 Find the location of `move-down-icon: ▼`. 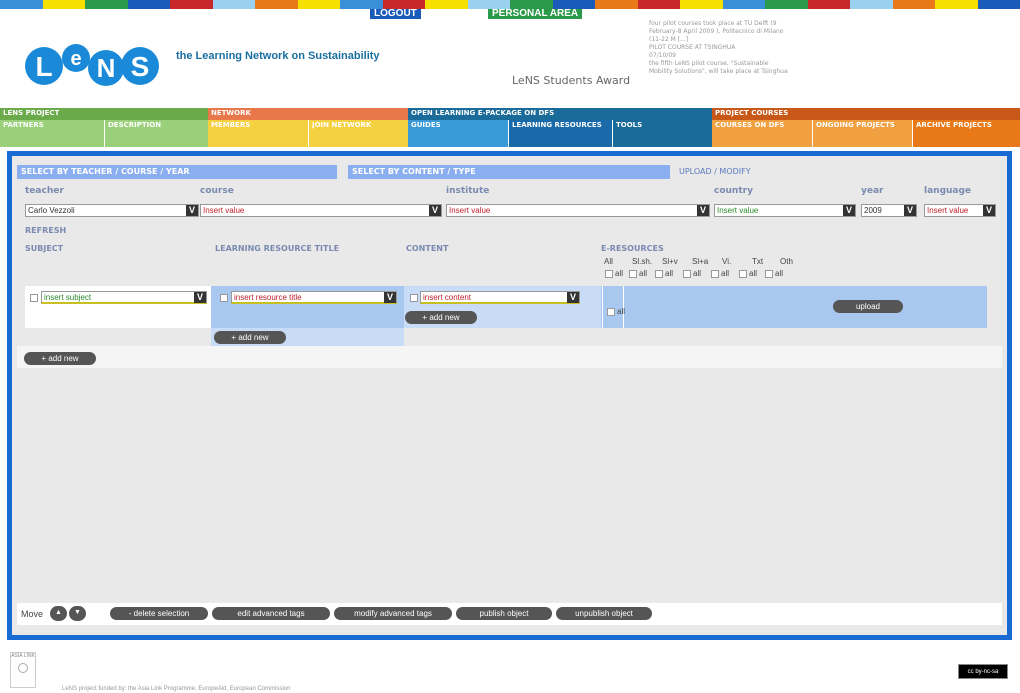

move-down-icon: ▼ is located at coordinates (77, 613).